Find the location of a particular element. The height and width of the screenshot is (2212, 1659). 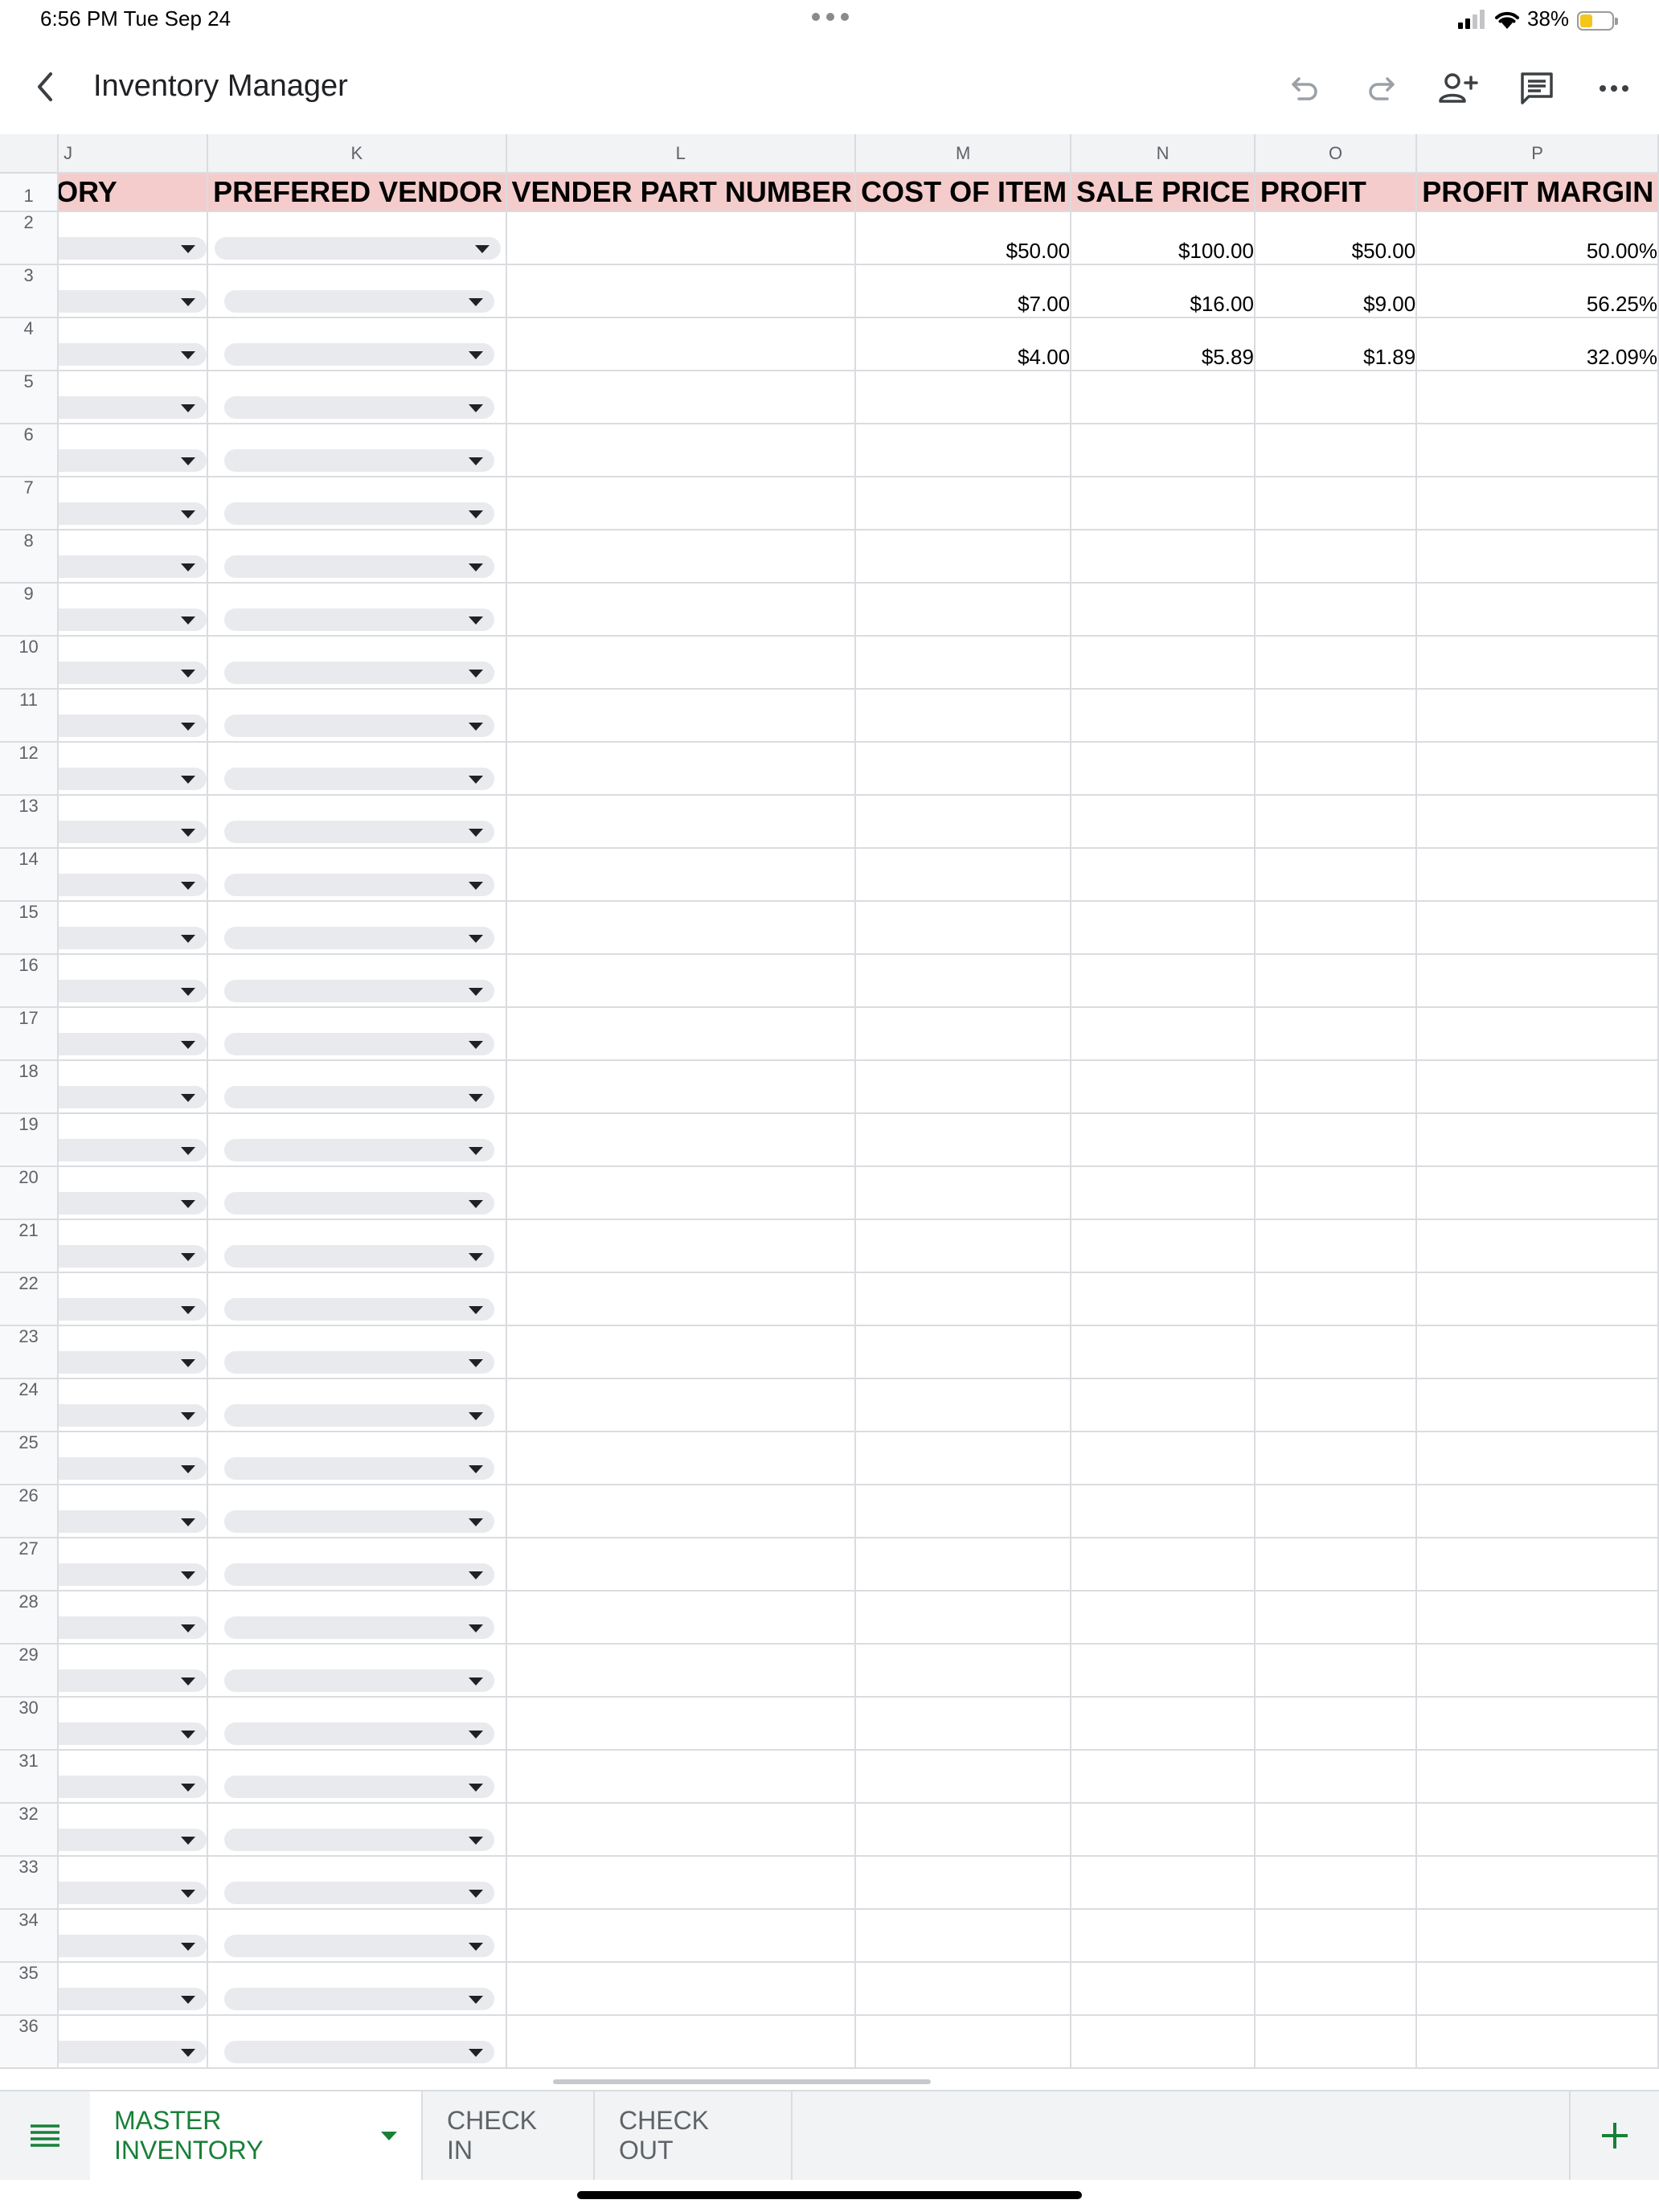

share-button is located at coordinates (1458, 88).